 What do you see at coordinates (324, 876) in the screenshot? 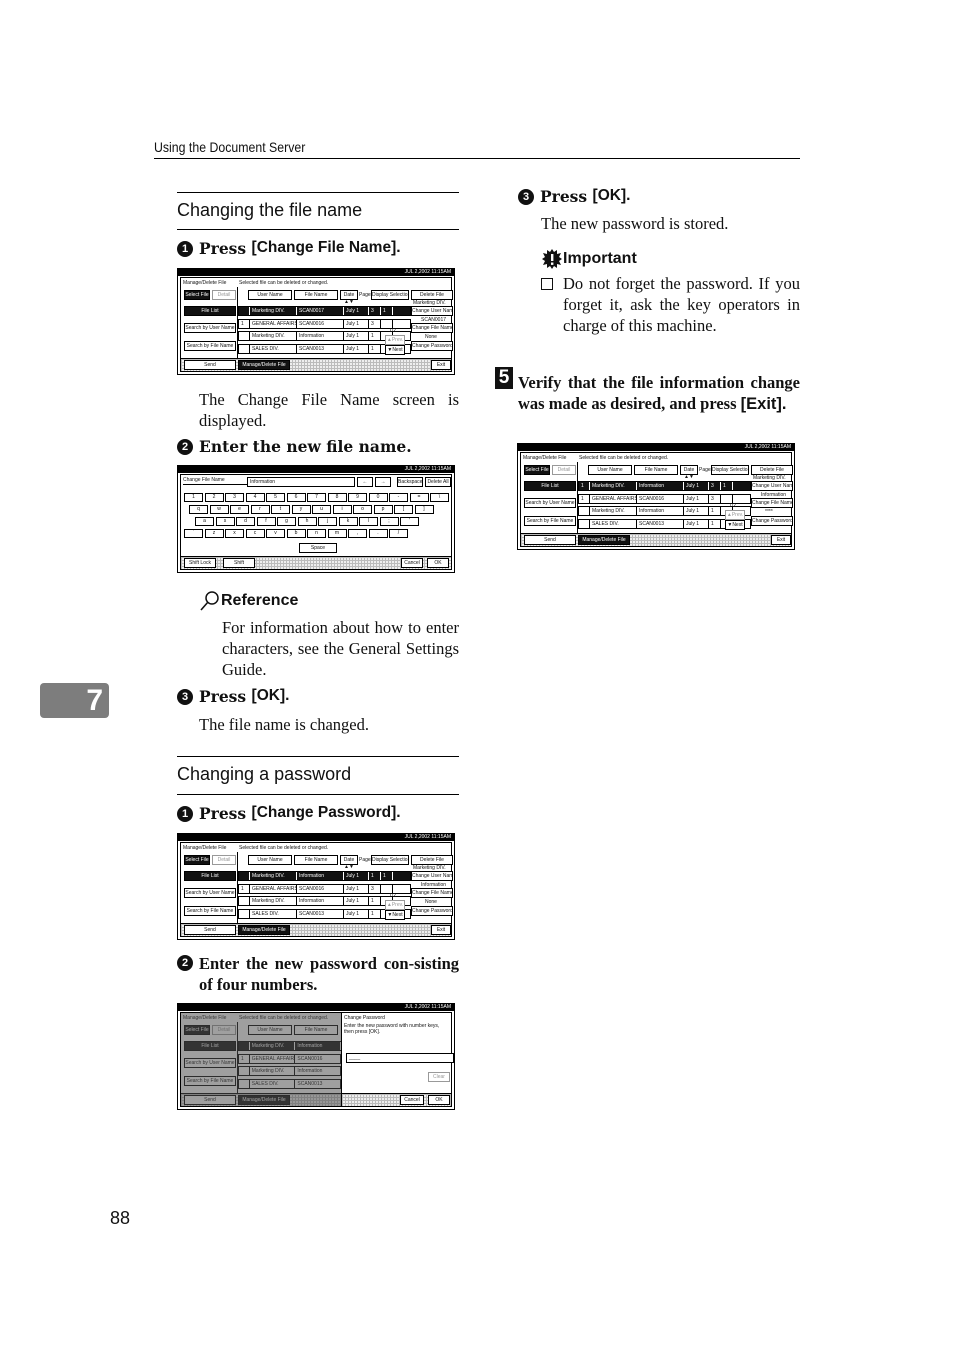
I see `file-row: Marketing DIV. Information July 111` at bounding box center [324, 876].